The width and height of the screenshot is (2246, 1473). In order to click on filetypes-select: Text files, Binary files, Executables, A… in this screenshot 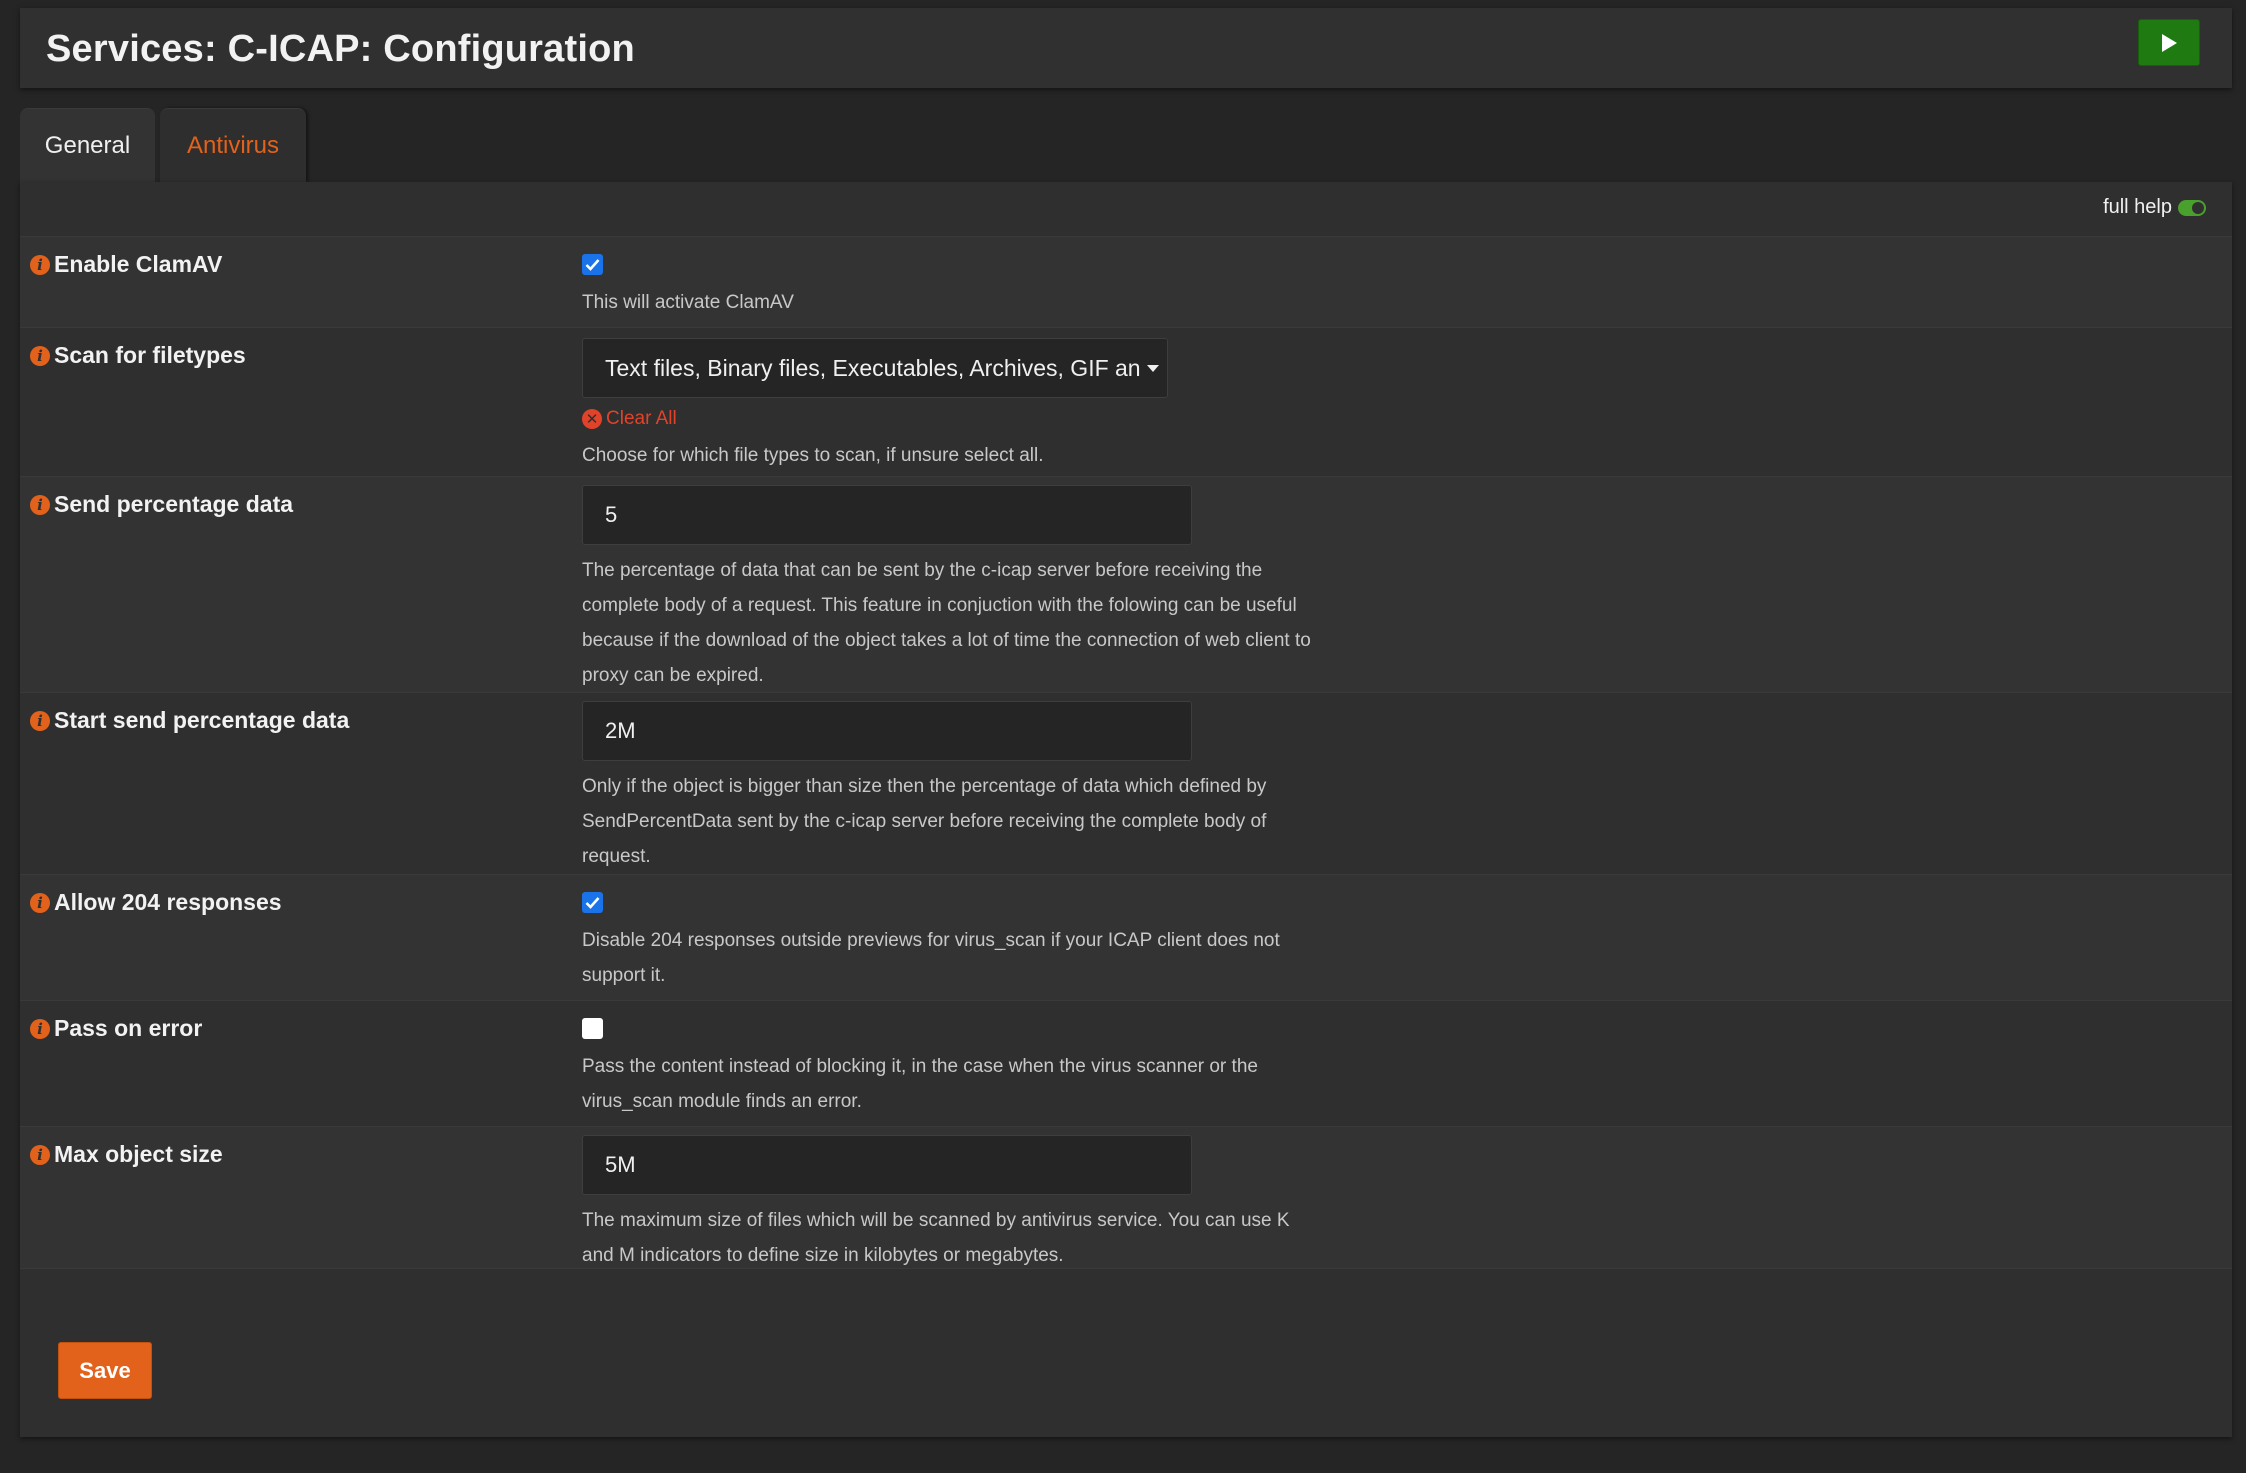, I will do `click(875, 368)`.